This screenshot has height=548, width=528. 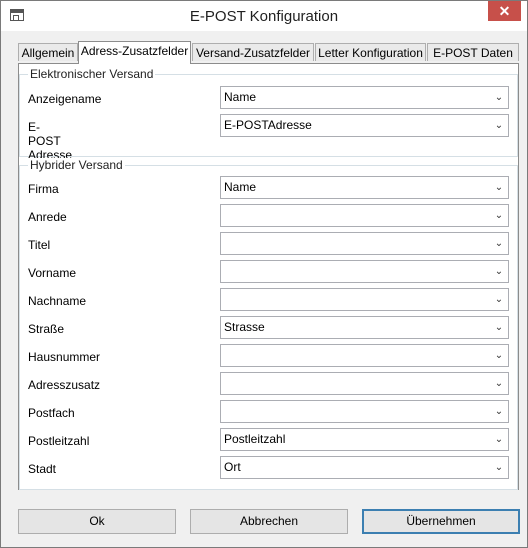 I want to click on field-label: Nachname, so click(x=57, y=301).